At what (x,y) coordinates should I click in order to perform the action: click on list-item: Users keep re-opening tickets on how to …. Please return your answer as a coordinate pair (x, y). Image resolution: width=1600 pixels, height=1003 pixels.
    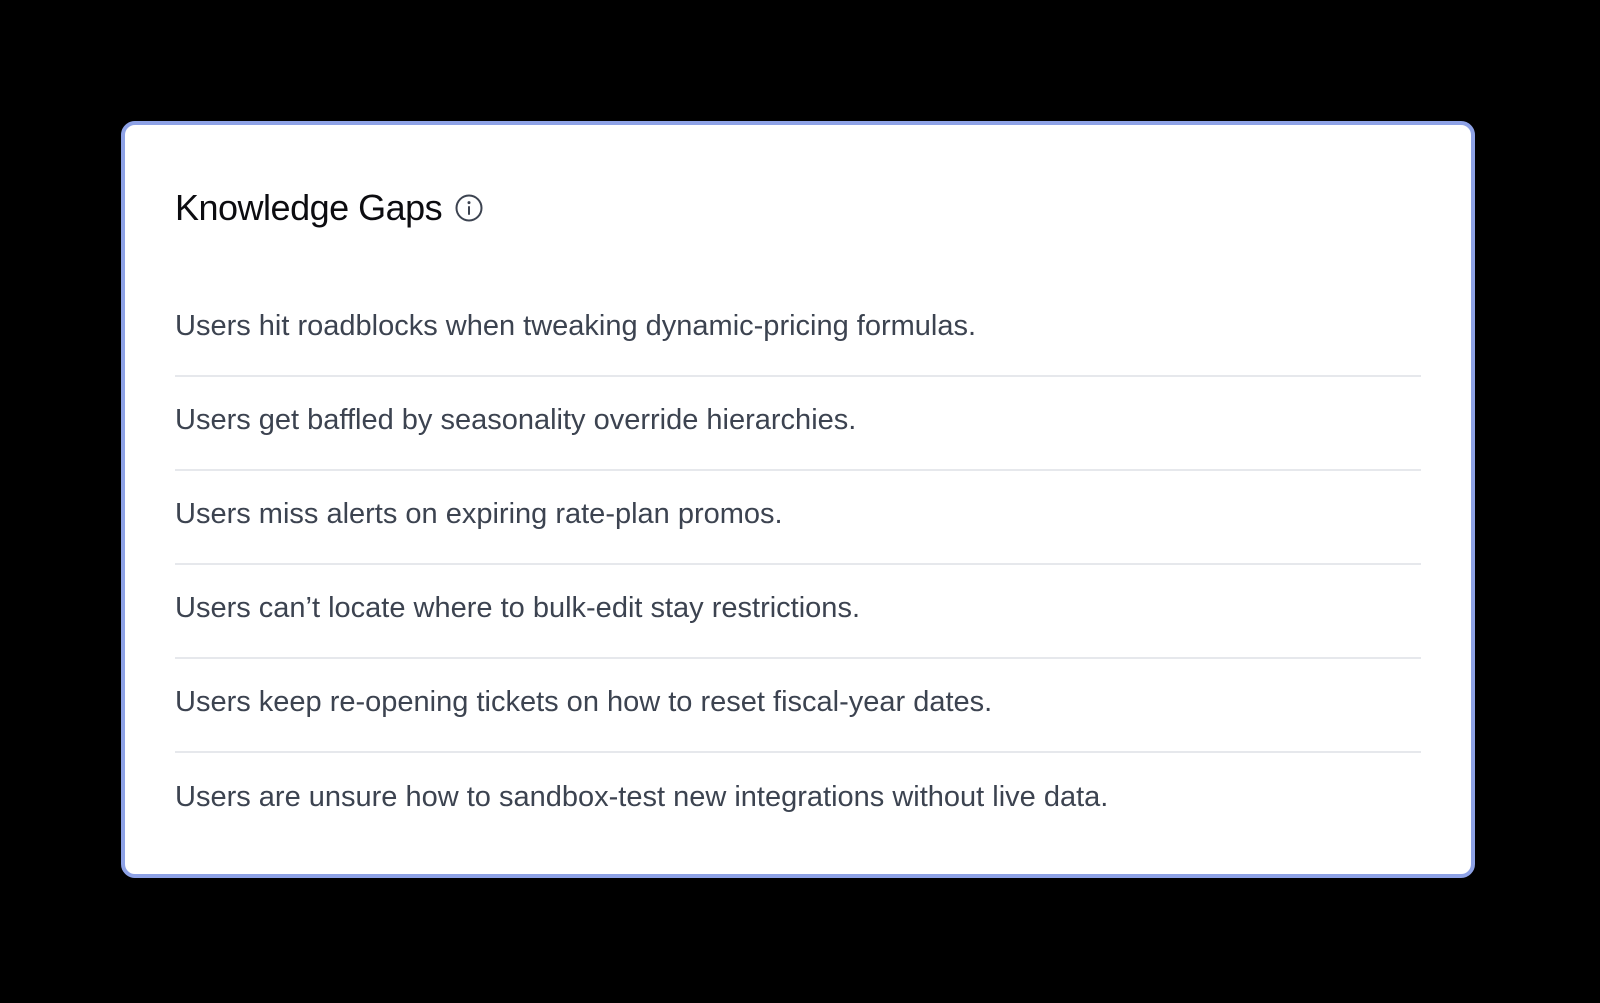
    Looking at the image, I should click on (798, 705).